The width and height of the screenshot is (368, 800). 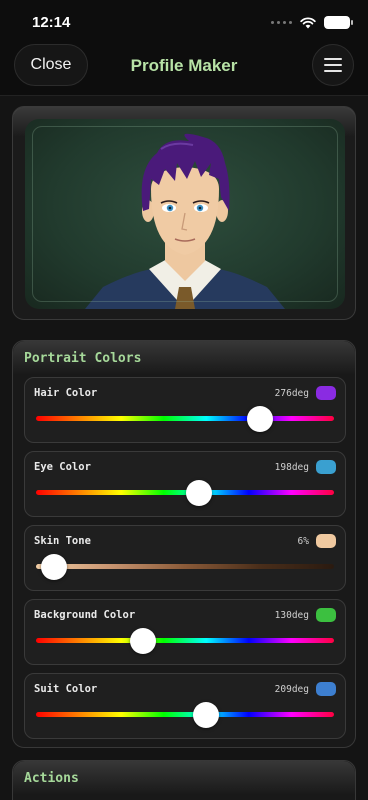 What do you see at coordinates (66, 393) in the screenshot?
I see `slider-label: Hair Color` at bounding box center [66, 393].